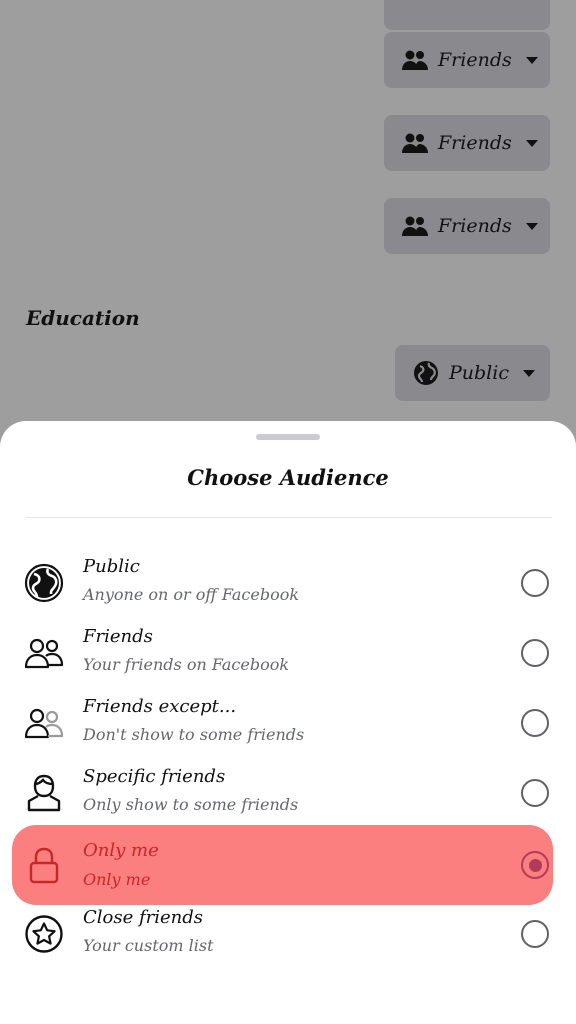 The width and height of the screenshot is (576, 1024). What do you see at coordinates (288, 437) in the screenshot?
I see `sheet-grabber-handle` at bounding box center [288, 437].